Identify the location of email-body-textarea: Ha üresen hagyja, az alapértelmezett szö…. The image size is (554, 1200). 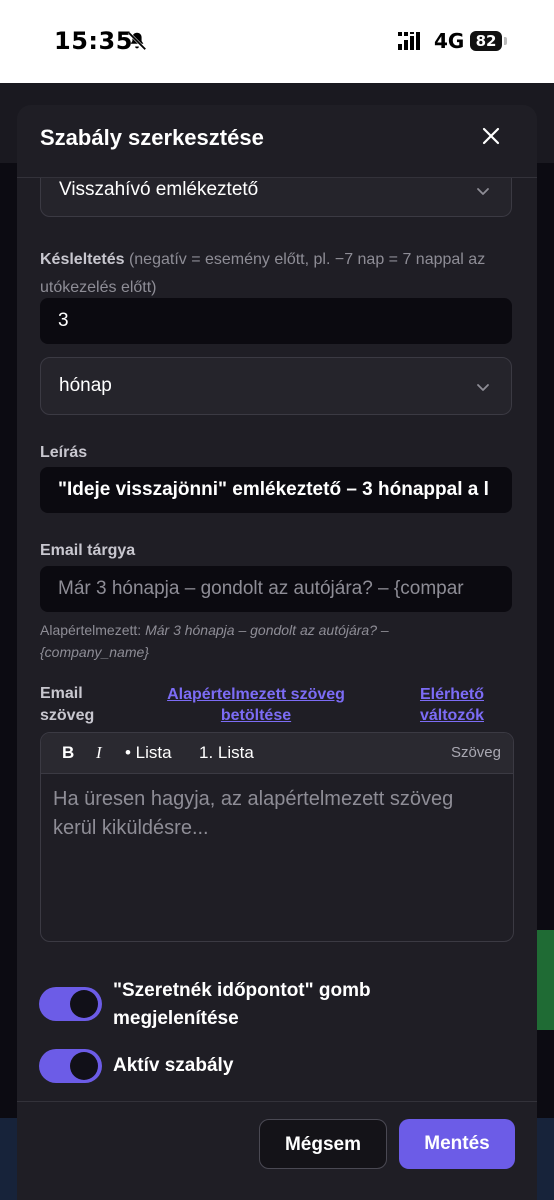
(273, 814).